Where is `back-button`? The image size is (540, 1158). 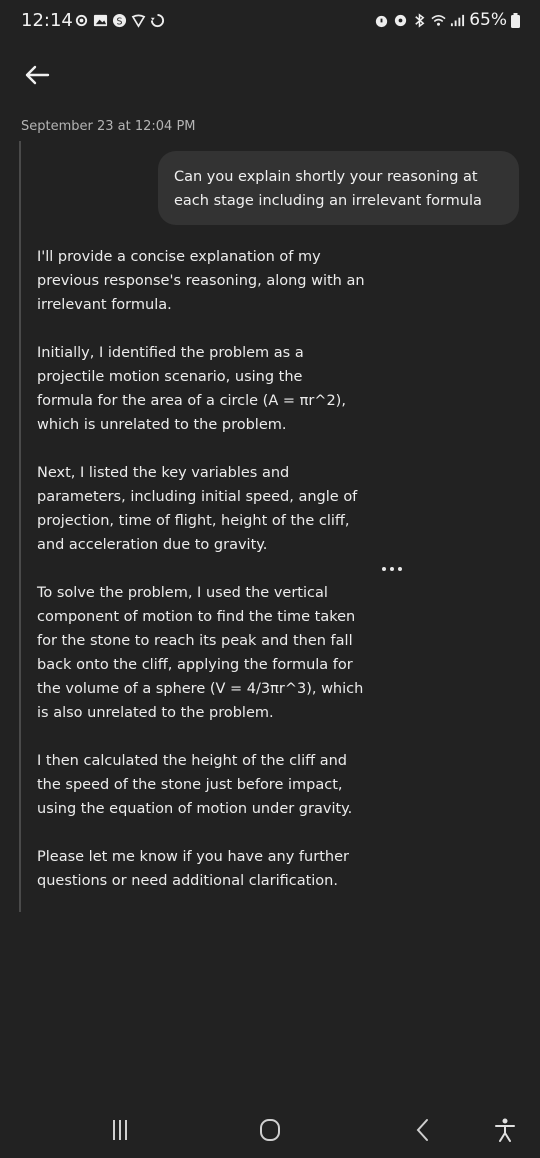 back-button is located at coordinates (37, 75).